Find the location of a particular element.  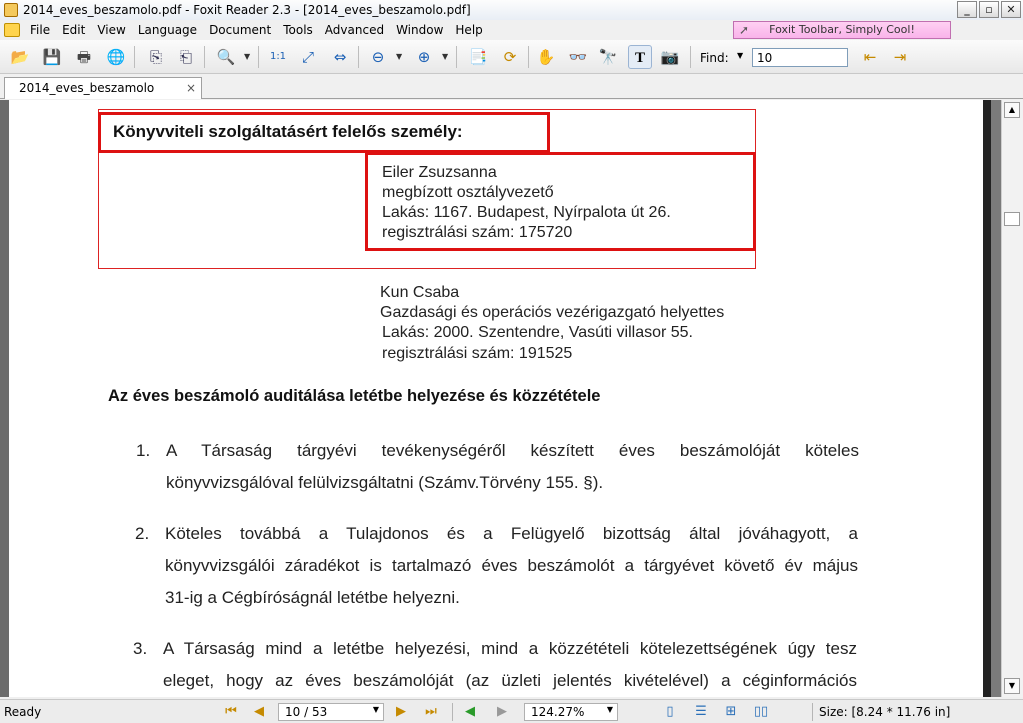

zoom-out-circle-icon: ⊖ is located at coordinates (378, 57).